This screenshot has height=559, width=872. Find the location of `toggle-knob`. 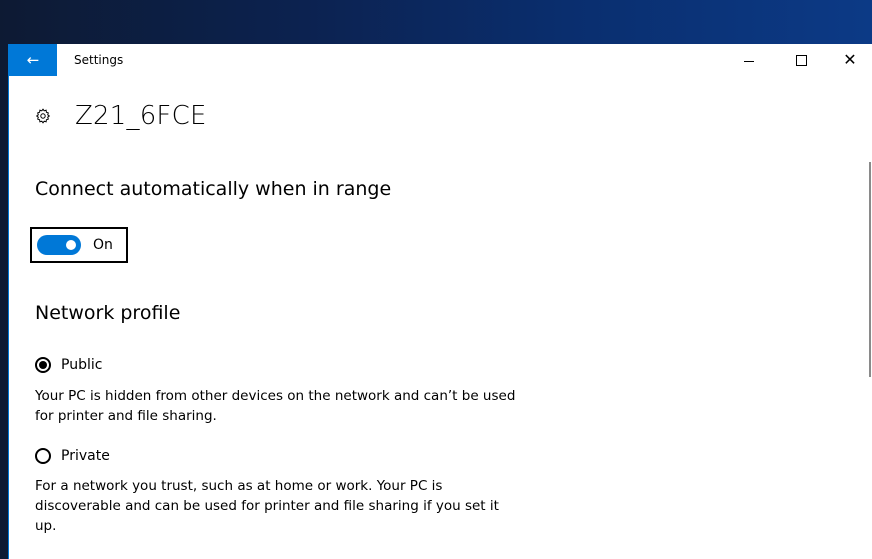

toggle-knob is located at coordinates (71, 245).